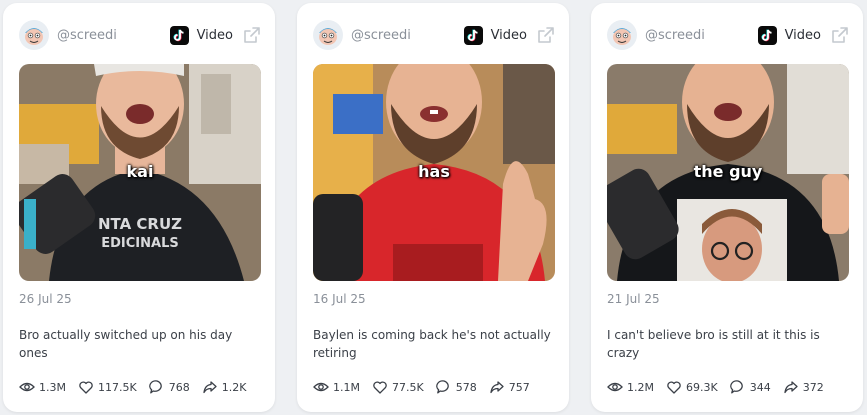 Image resolution: width=867 pixels, height=415 pixels. I want to click on comments-count: 768, so click(179, 387).